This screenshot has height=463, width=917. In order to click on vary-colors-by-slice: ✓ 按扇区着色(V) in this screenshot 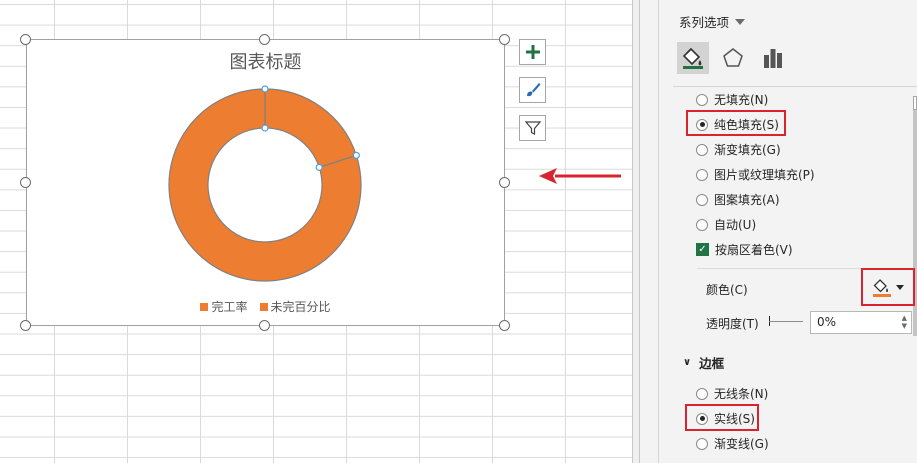, I will do `click(744, 249)`.